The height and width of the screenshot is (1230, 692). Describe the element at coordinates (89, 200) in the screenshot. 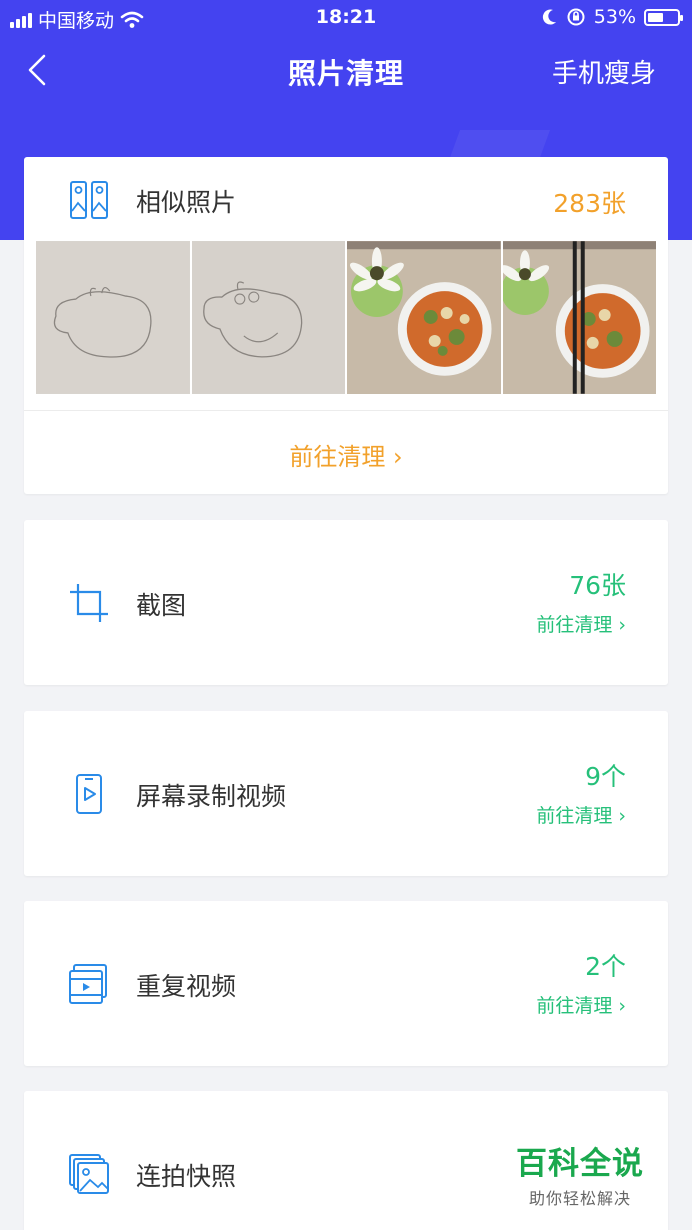

I see `similar-photos-icon` at that location.